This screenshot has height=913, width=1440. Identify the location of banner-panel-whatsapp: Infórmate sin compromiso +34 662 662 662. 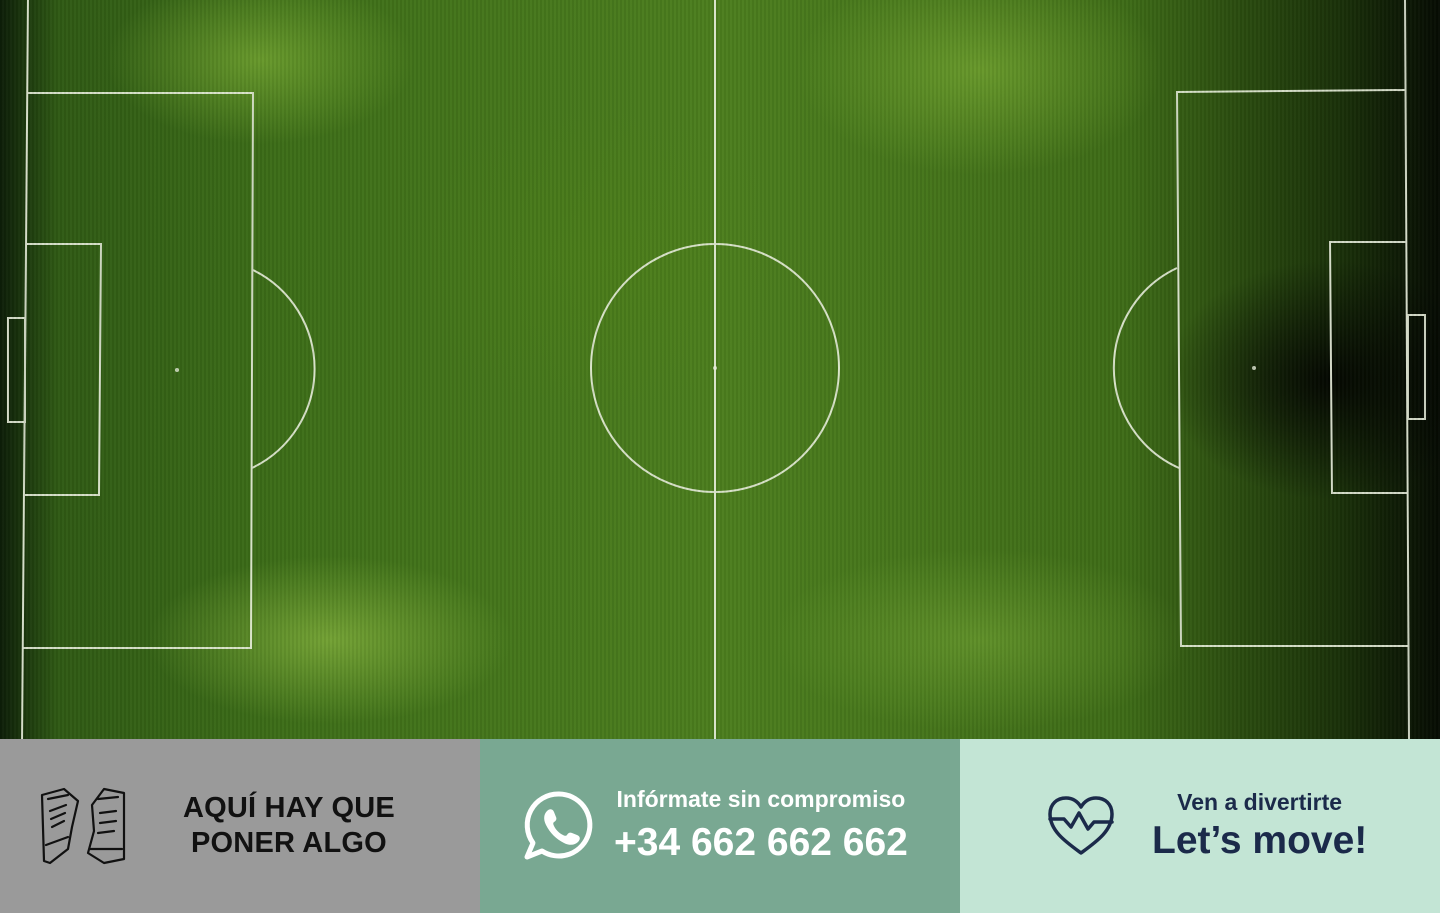
(720, 826).